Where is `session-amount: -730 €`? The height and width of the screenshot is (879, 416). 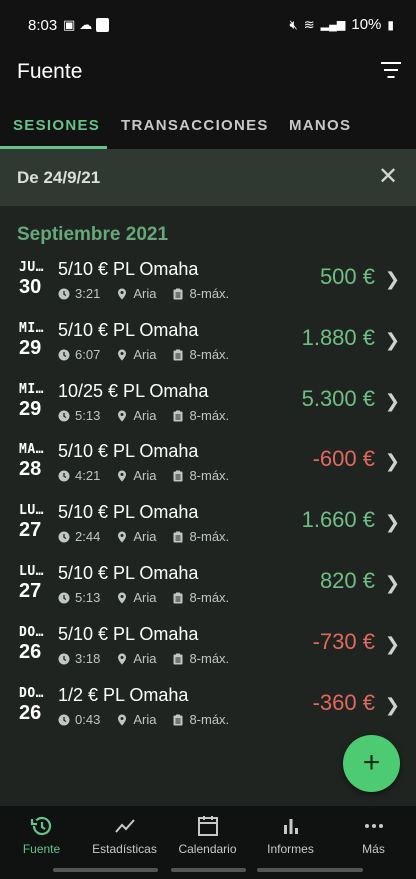 session-amount: -730 € is located at coordinates (343, 641).